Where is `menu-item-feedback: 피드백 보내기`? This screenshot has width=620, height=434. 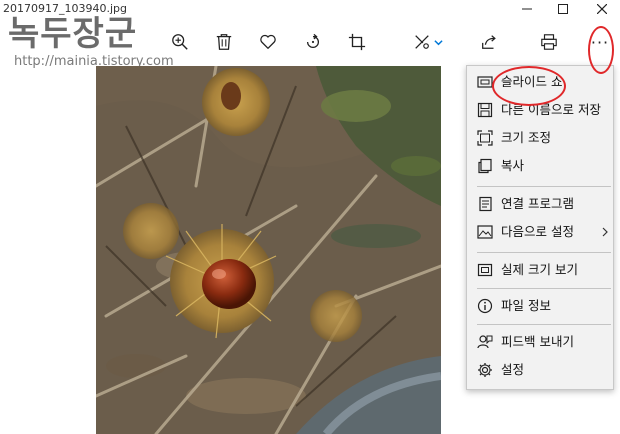 menu-item-feedback: 피드백 보내기 is located at coordinates (540, 342).